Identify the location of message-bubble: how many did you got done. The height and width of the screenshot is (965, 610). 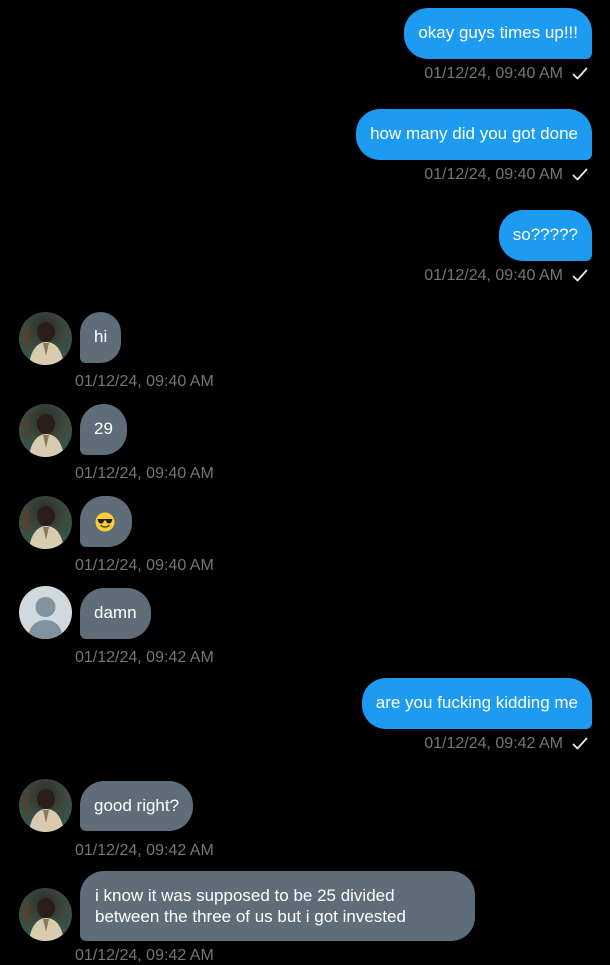
(474, 134).